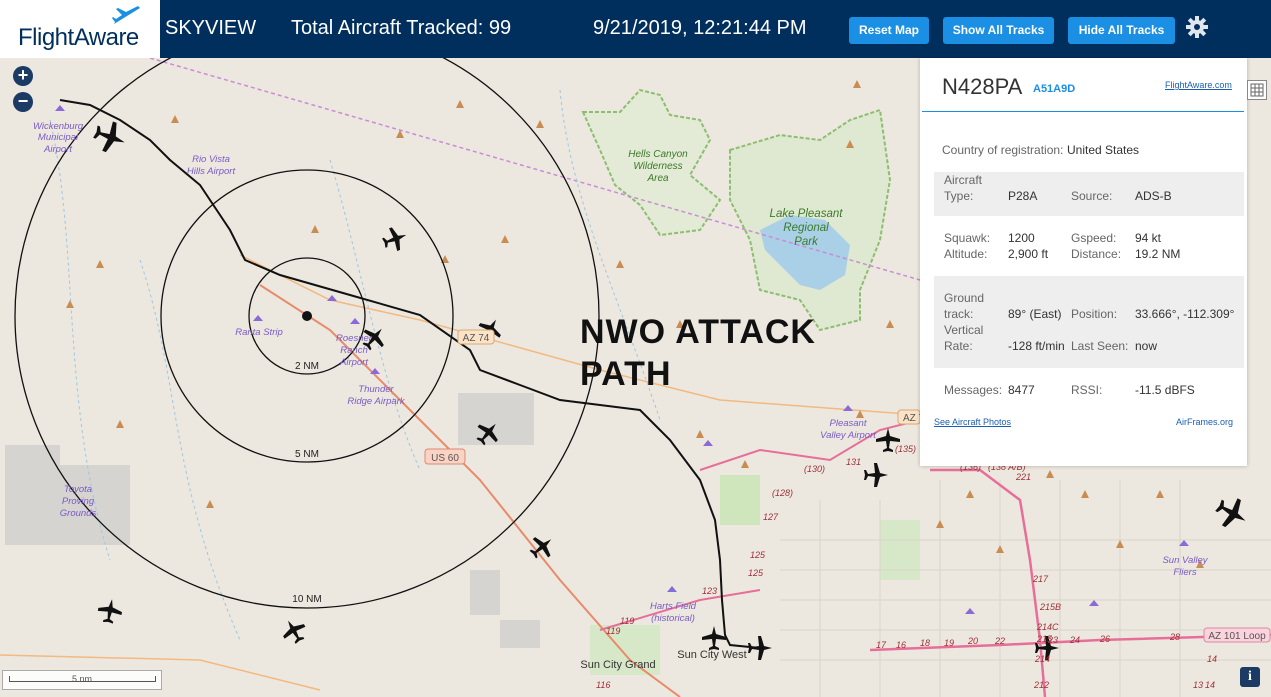  What do you see at coordinates (1054, 89) in the screenshot?
I see `aircraft-hex-link: A51A9D` at bounding box center [1054, 89].